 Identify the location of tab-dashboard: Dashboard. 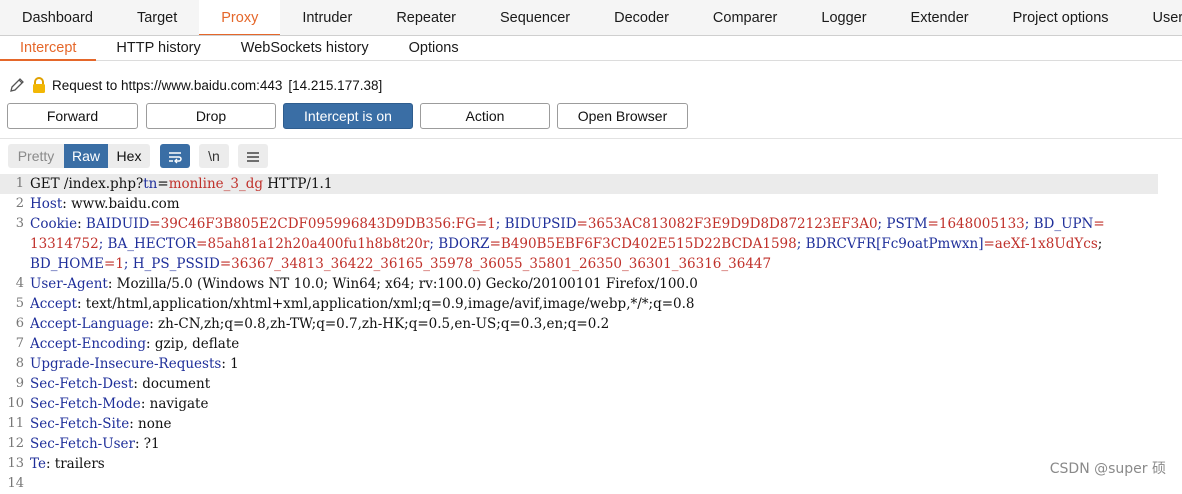
(57, 17).